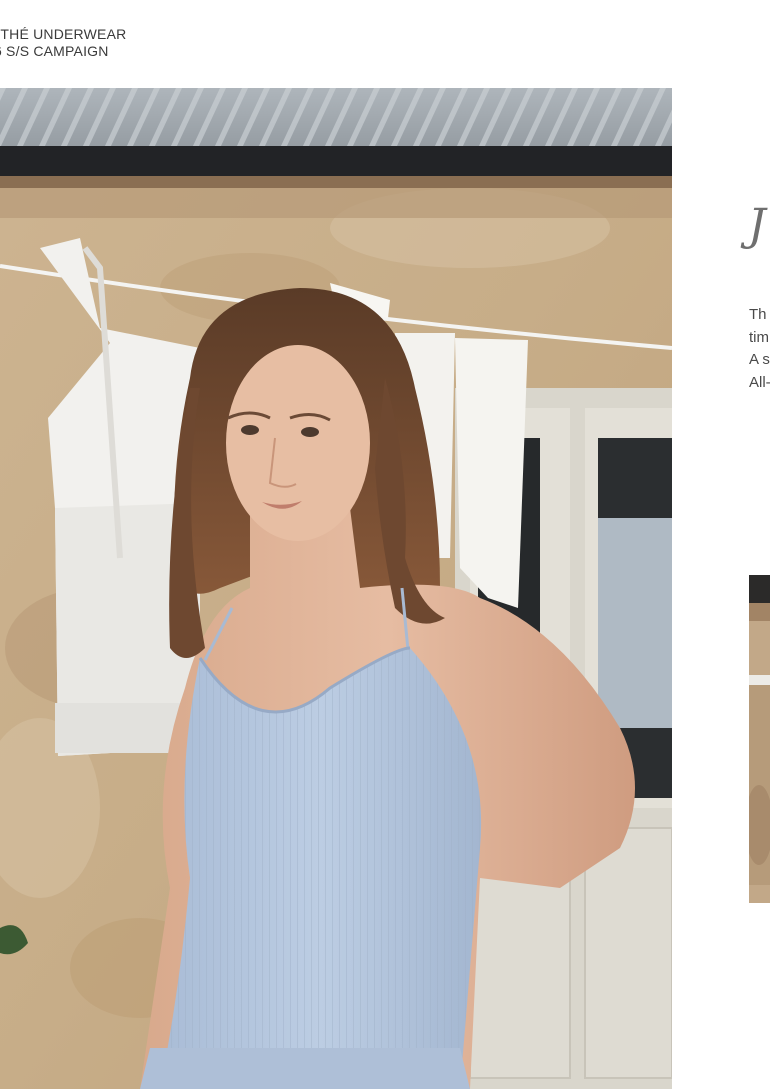  Describe the element at coordinates (758, 314) in the screenshot. I see `description-line: Th` at that location.